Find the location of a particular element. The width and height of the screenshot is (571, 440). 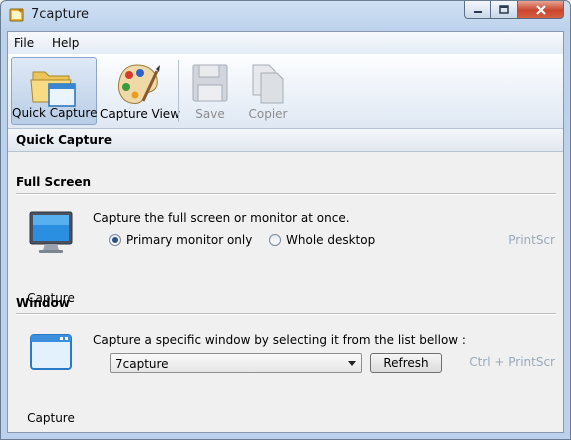

monitor-icon is located at coordinates (51, 232).